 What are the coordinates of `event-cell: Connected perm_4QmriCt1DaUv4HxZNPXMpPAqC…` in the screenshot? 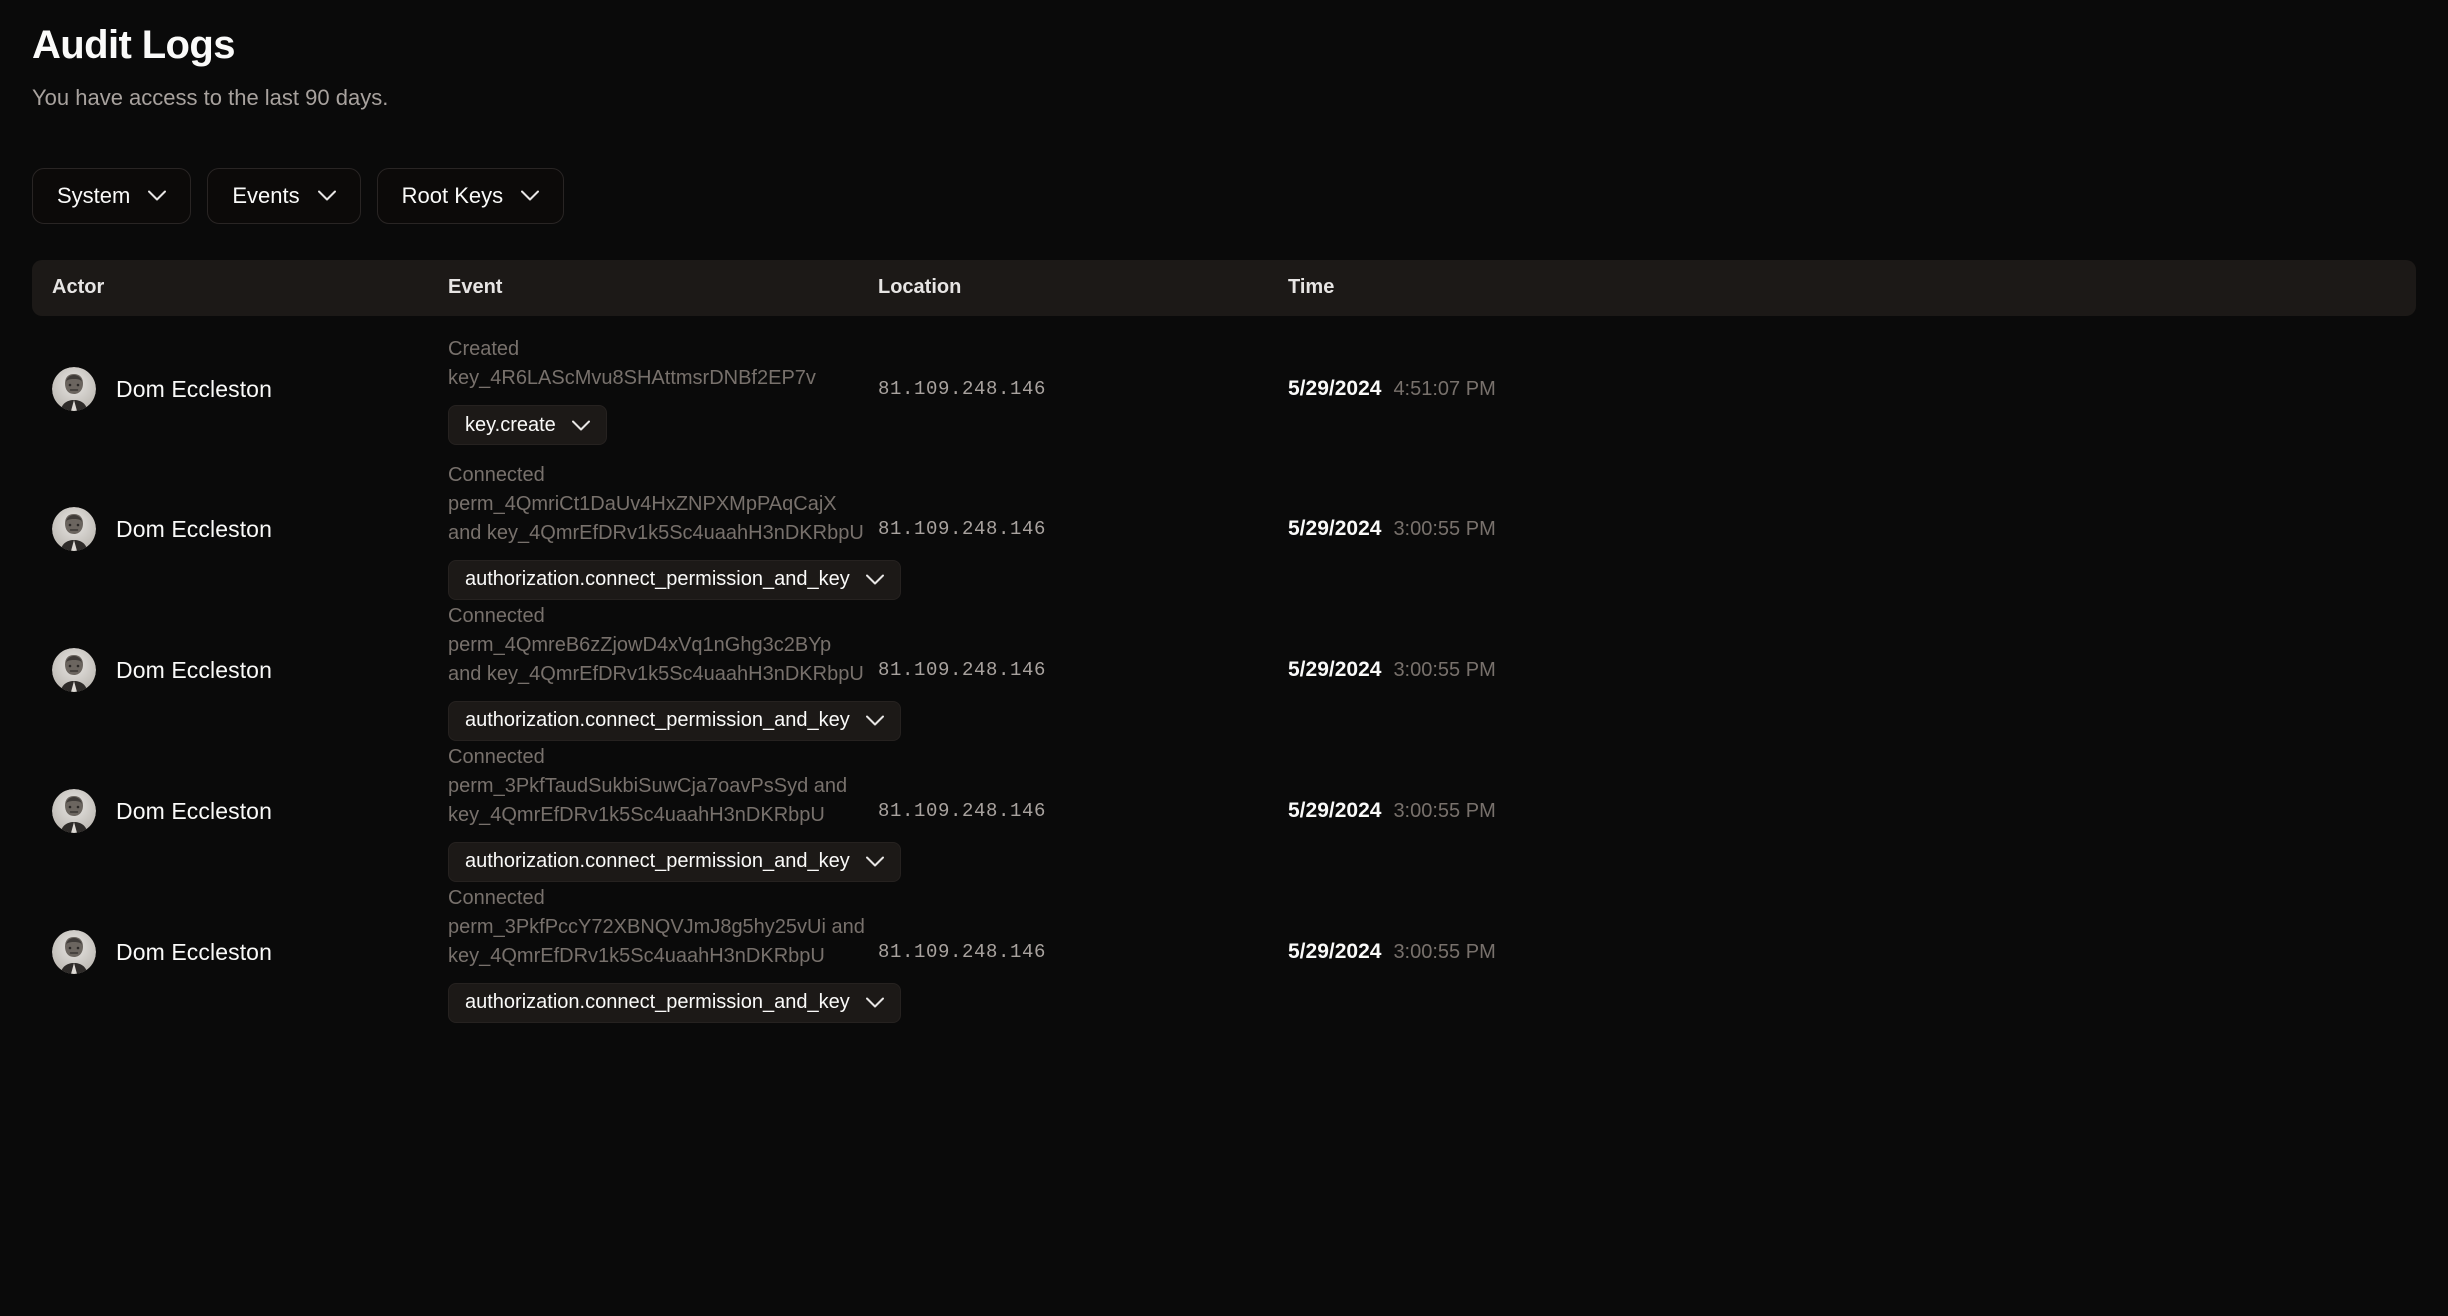 It's located at (674, 529).